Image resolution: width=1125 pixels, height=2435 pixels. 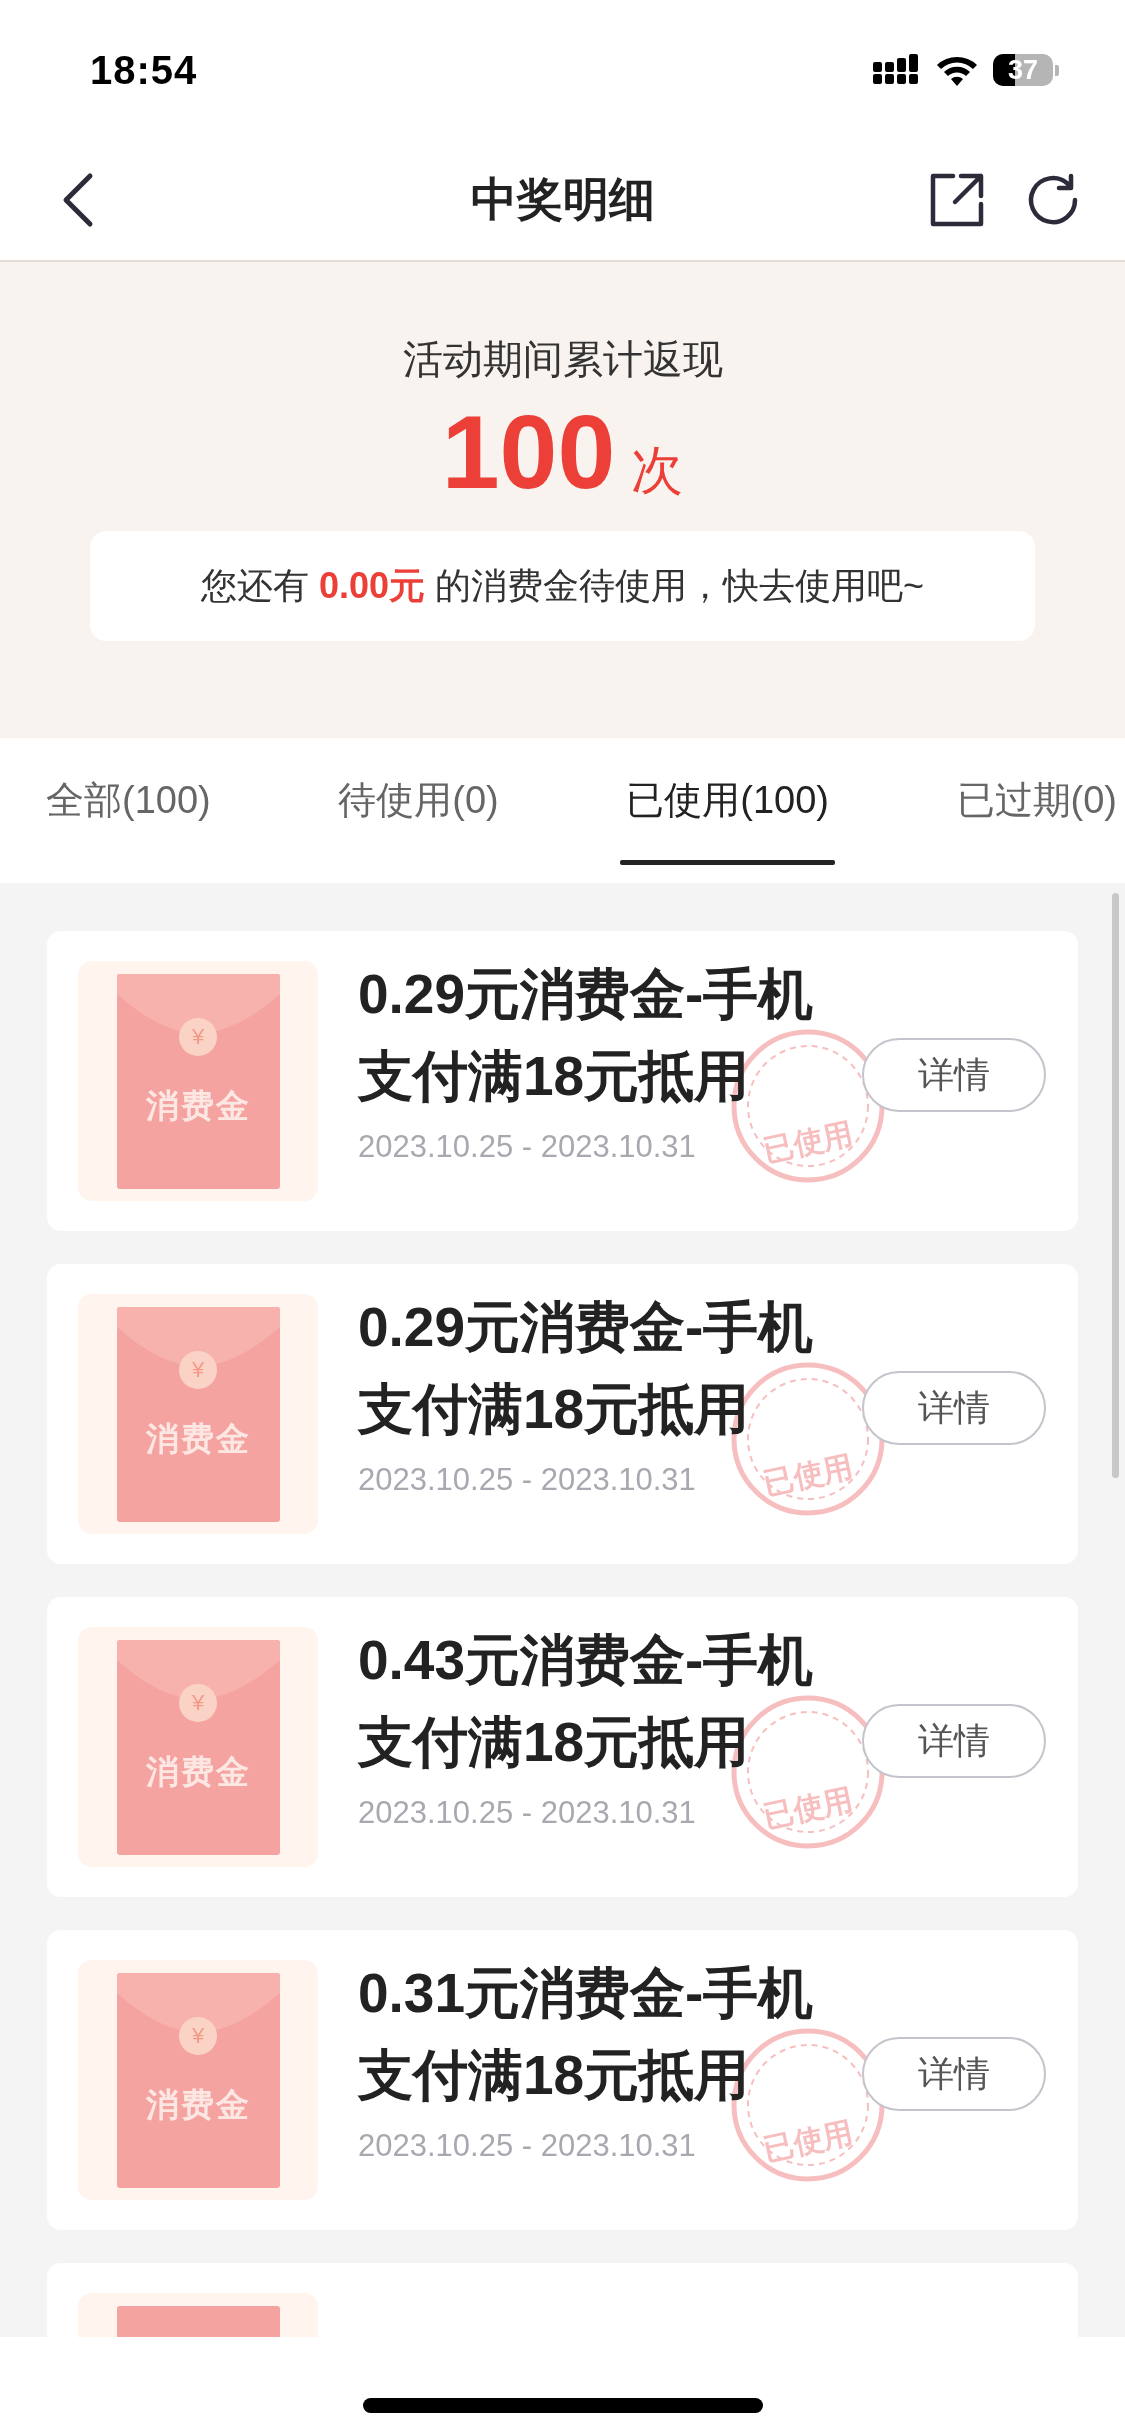 I want to click on filter-tab: 已使用(100), so click(x=727, y=800).